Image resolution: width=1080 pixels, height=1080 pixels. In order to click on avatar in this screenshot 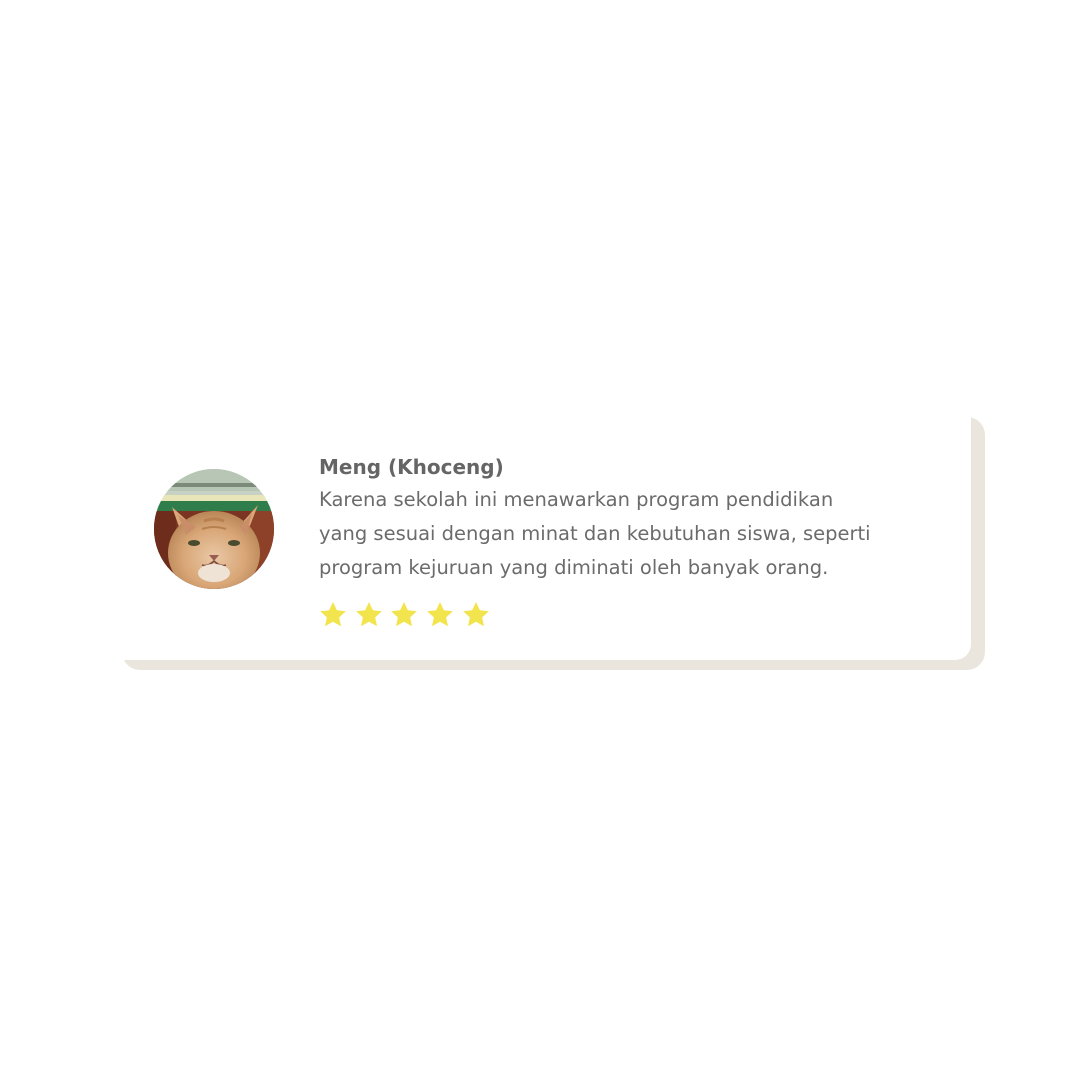, I will do `click(214, 529)`.